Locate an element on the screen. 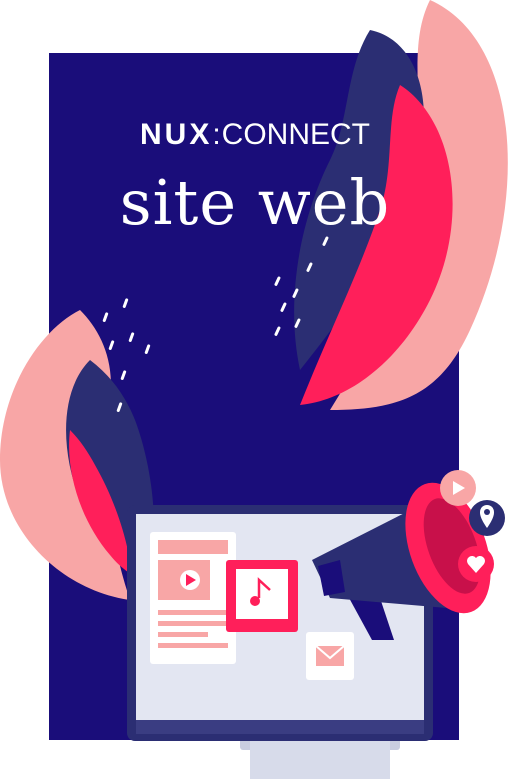 The image size is (510, 779). page-title: site web is located at coordinates (255, 202).